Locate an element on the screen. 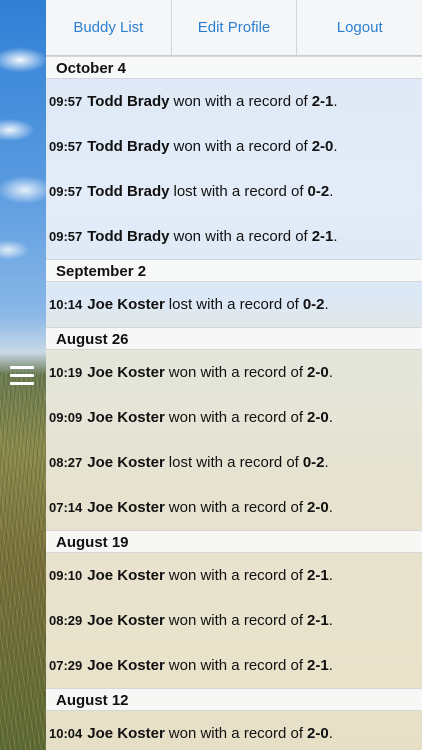 This screenshot has height=750, width=422. list-item: 09:57 Todd Brady lost with a record of 0-2. is located at coordinates (234, 191).